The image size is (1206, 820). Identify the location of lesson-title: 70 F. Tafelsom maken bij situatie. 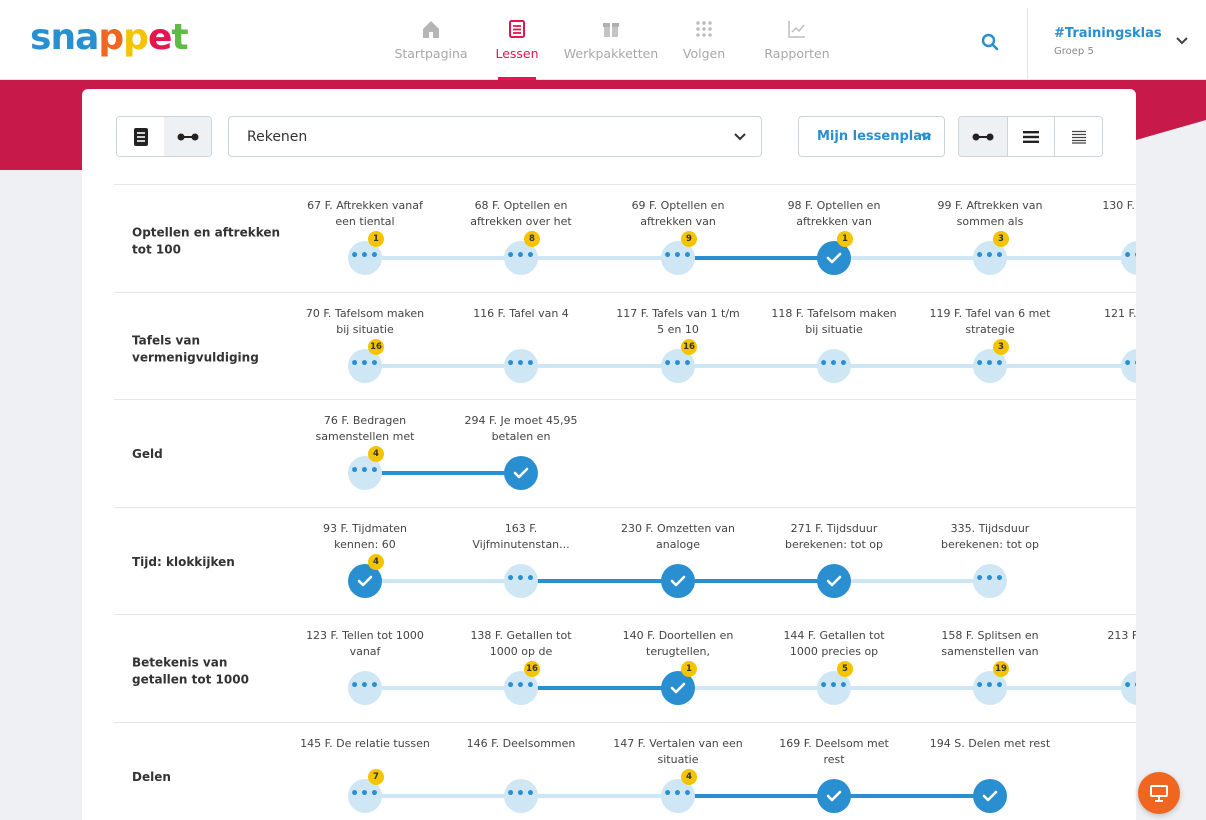
(365, 322).